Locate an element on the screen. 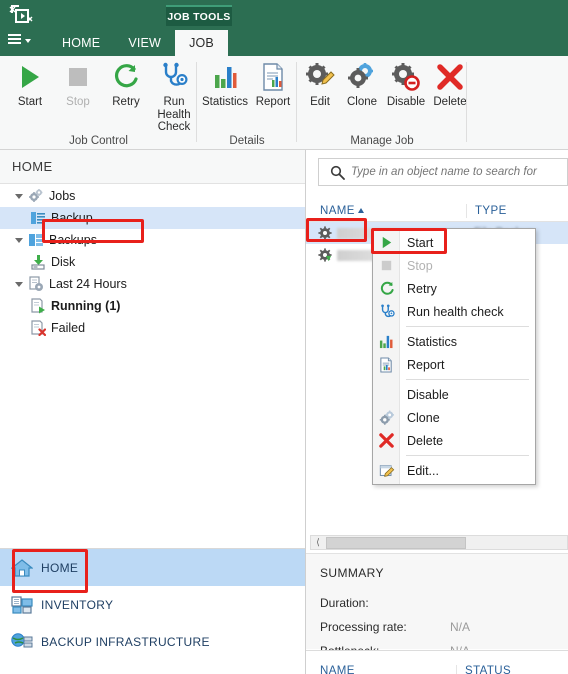 The image size is (568, 674). context-menu-item-start: Start is located at coordinates (454, 242).